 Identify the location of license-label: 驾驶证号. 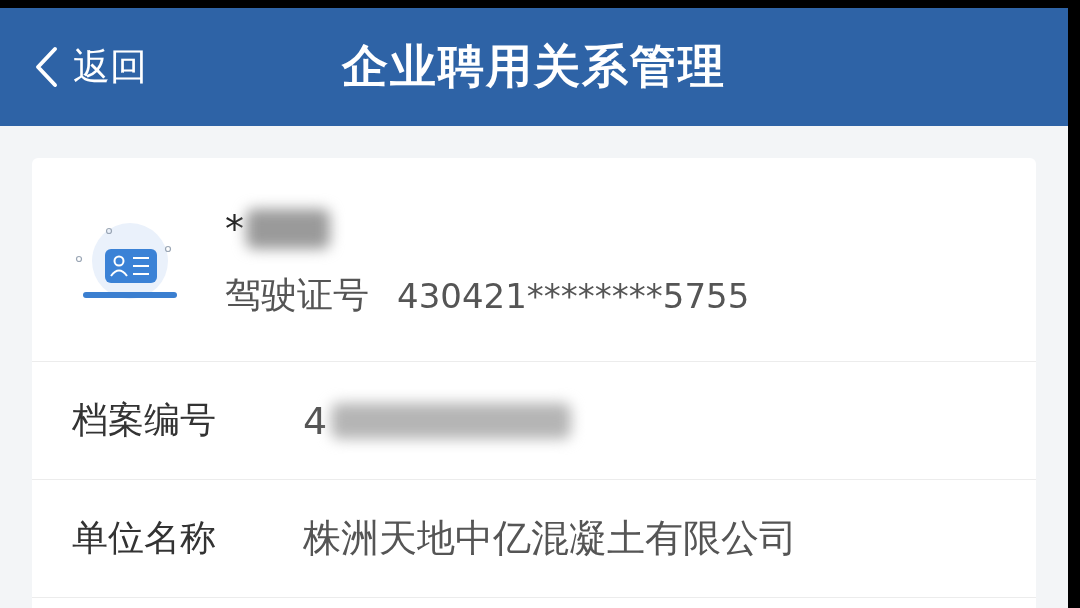
(297, 295).